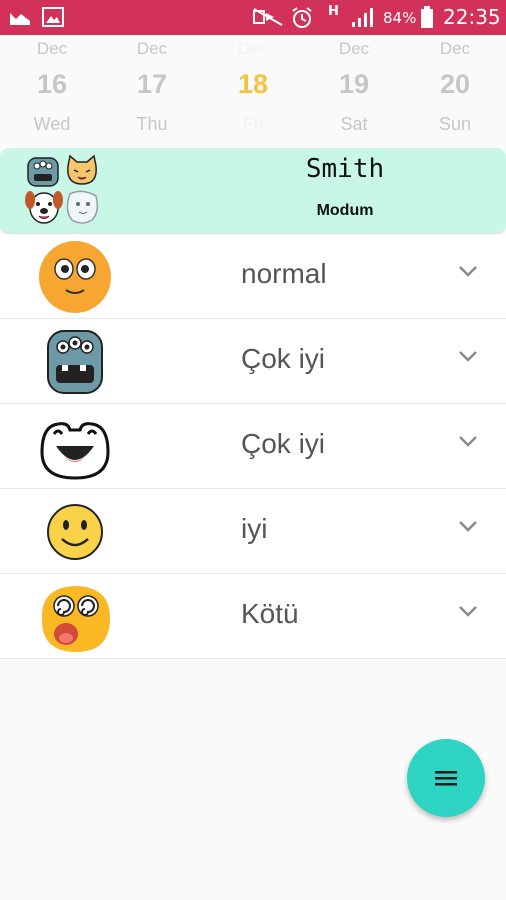 Image resolution: width=506 pixels, height=900 pixels. I want to click on image-icon, so click(53, 17).